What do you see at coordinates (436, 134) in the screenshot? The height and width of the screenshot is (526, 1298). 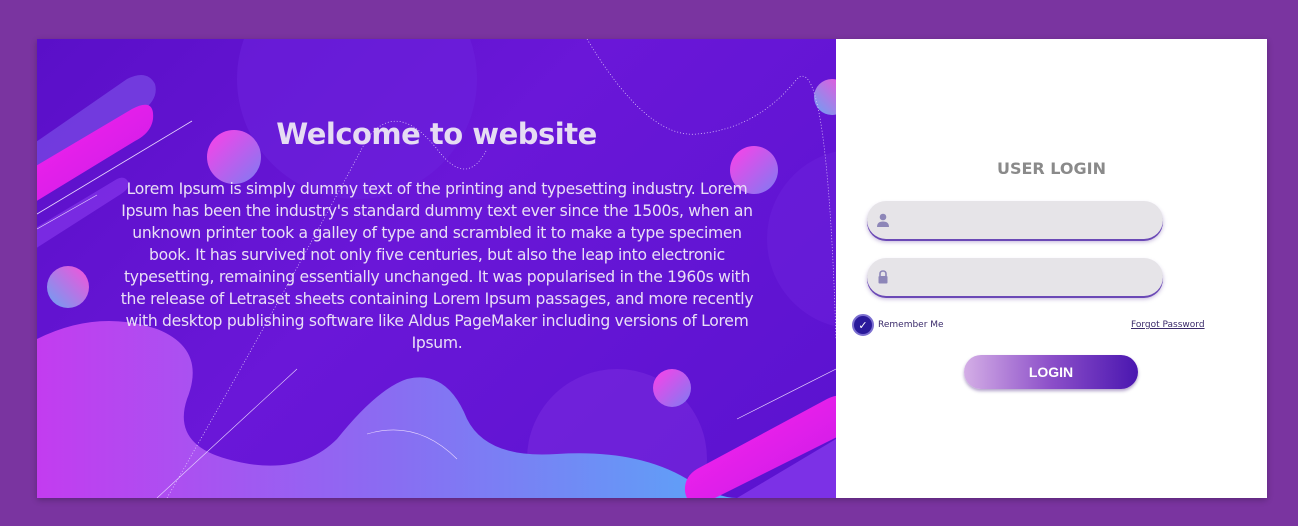 I see `hero-title: Welcome to website` at bounding box center [436, 134].